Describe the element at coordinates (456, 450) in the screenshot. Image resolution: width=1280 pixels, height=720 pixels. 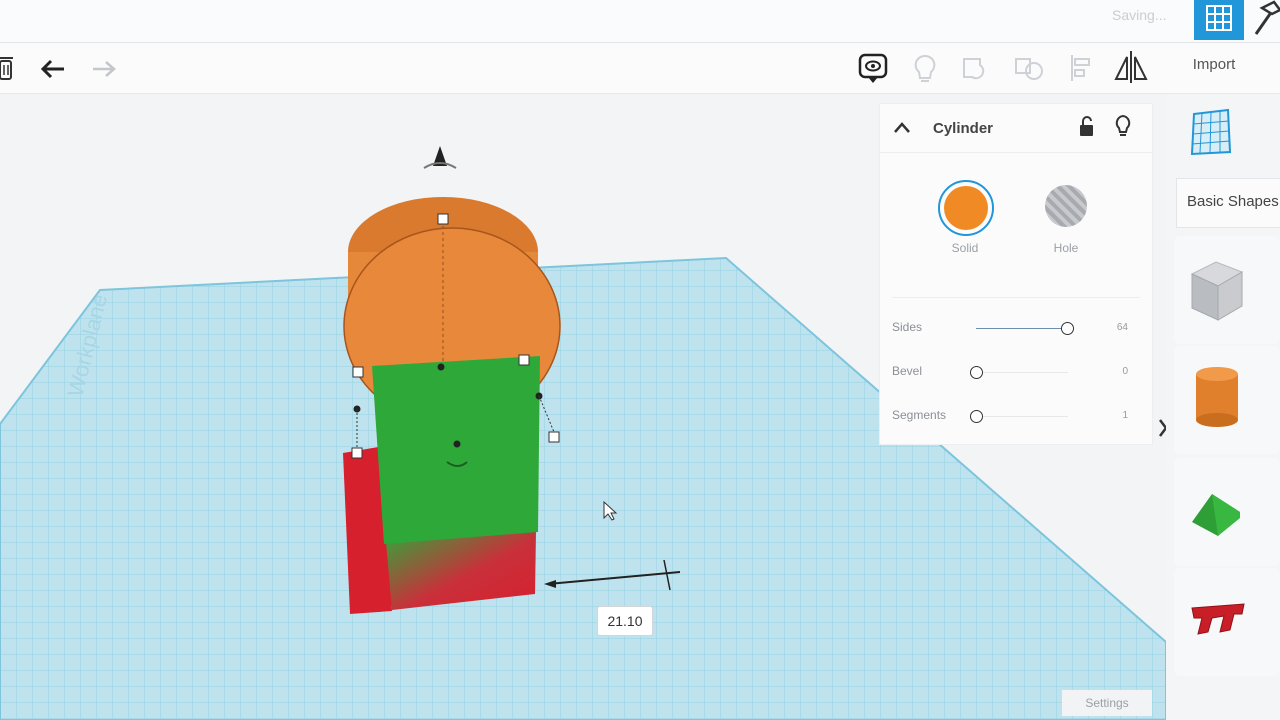
I see `green-roof` at that location.